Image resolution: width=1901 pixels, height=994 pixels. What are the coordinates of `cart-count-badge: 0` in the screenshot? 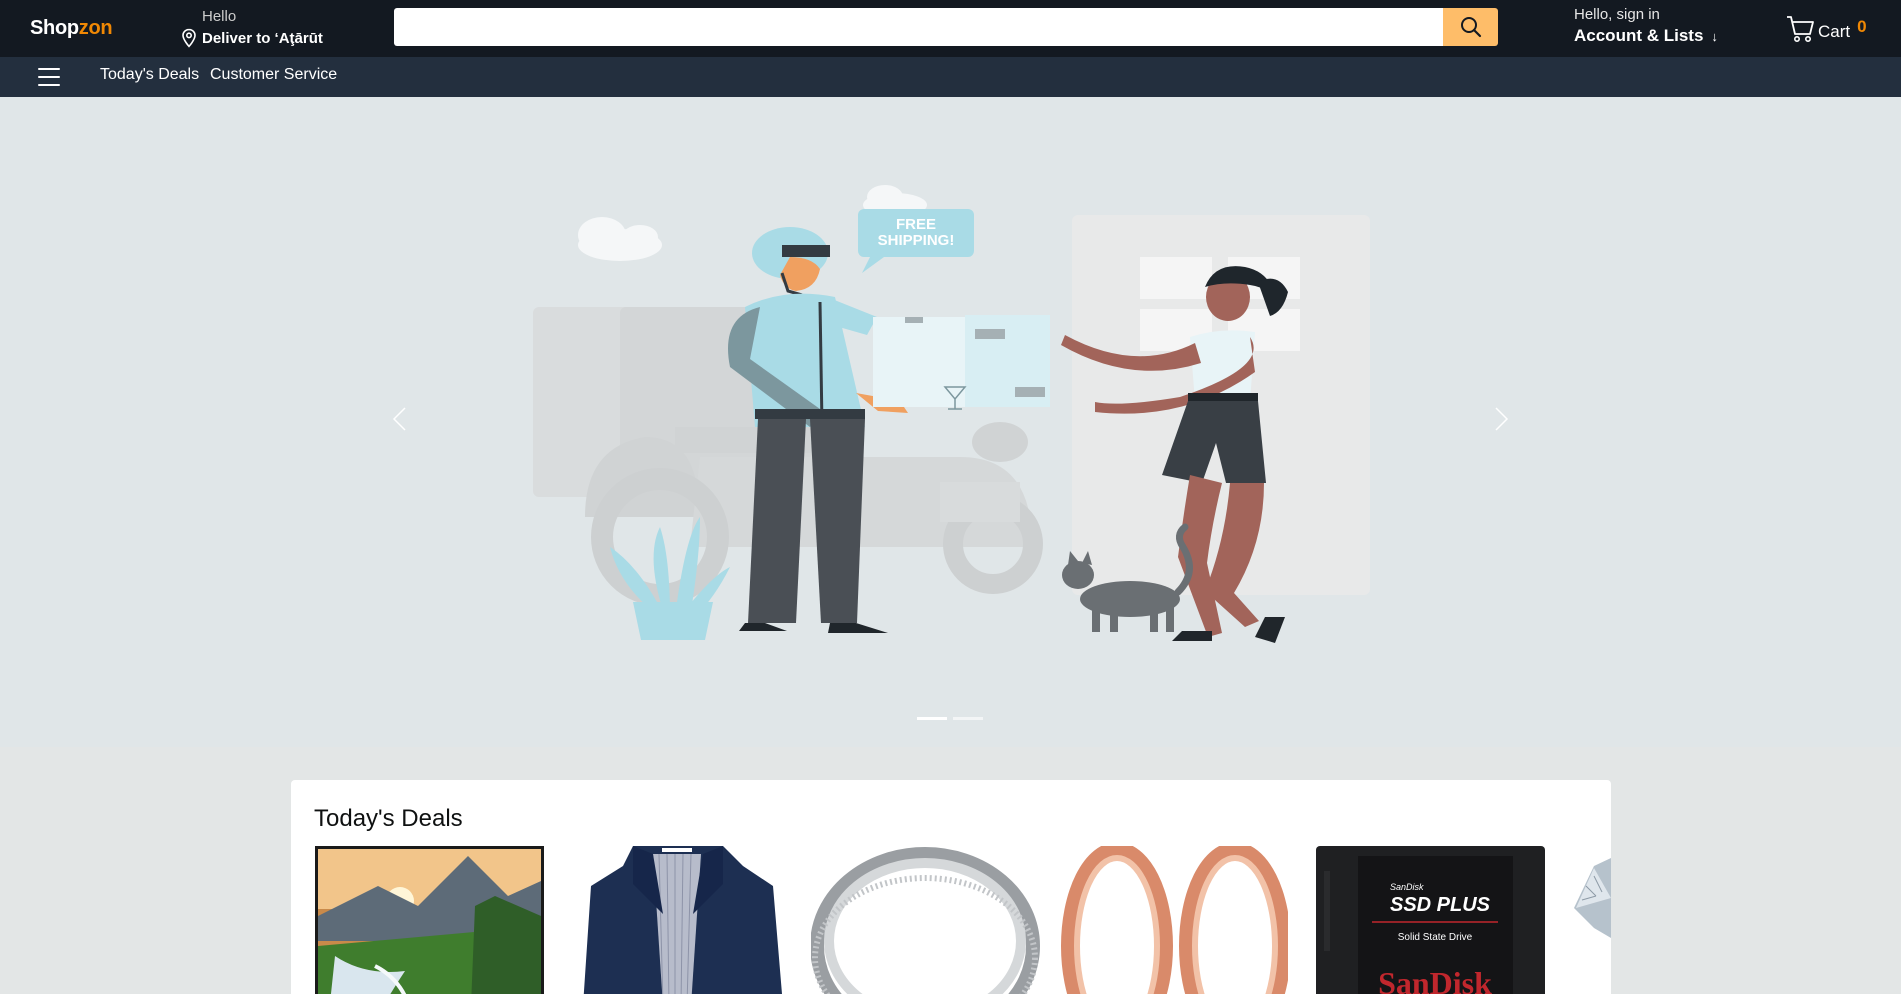 It's located at (1862, 26).